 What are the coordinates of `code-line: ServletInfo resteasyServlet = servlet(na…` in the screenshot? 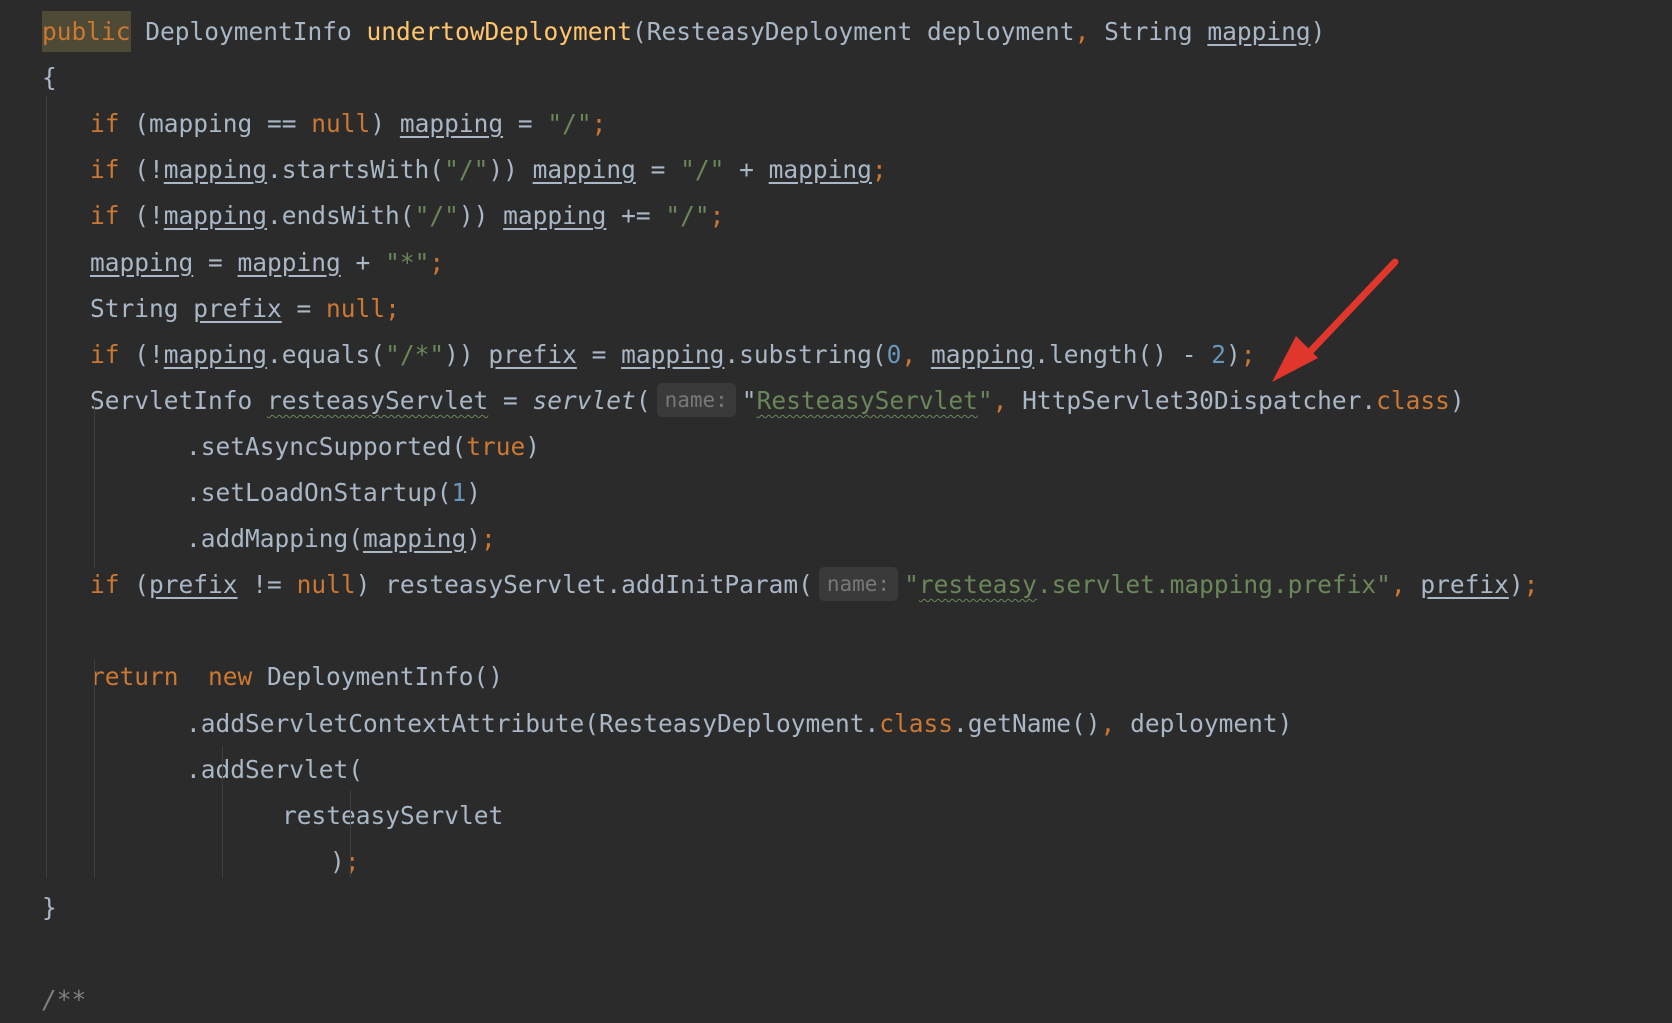 It's located at (777, 401).